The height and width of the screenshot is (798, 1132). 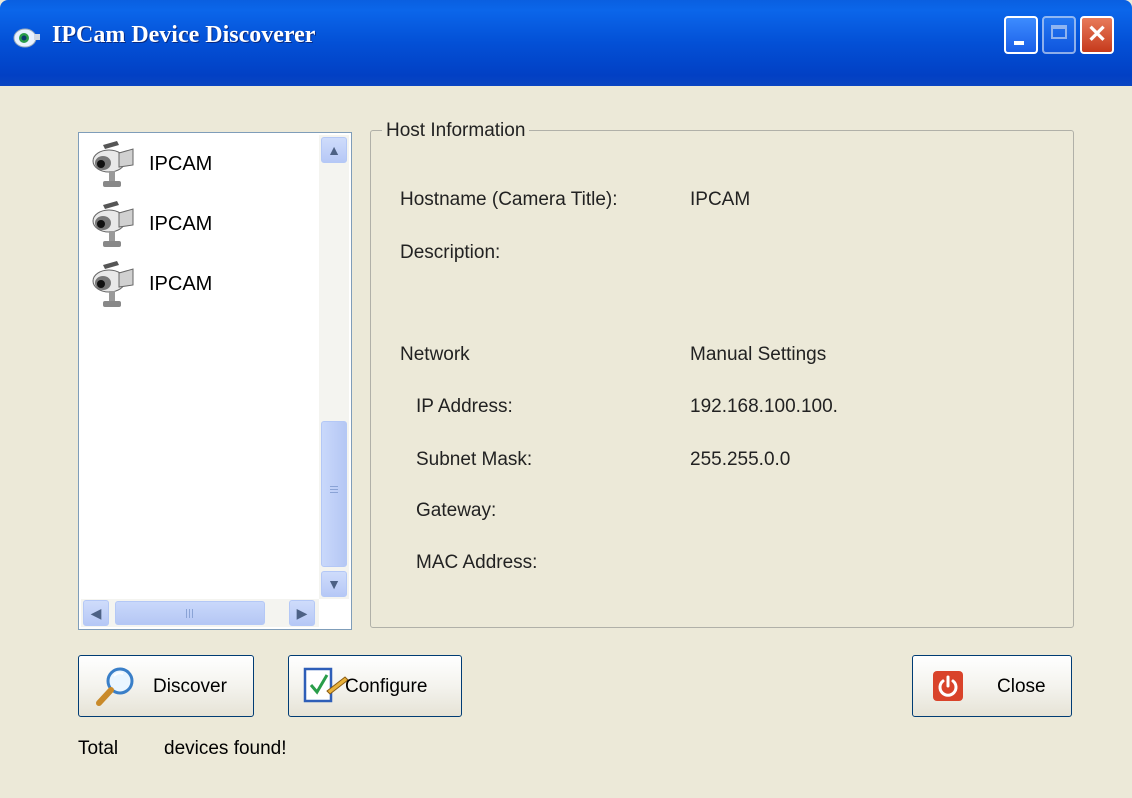 I want to click on discover-label: Discover, so click(x=190, y=686).